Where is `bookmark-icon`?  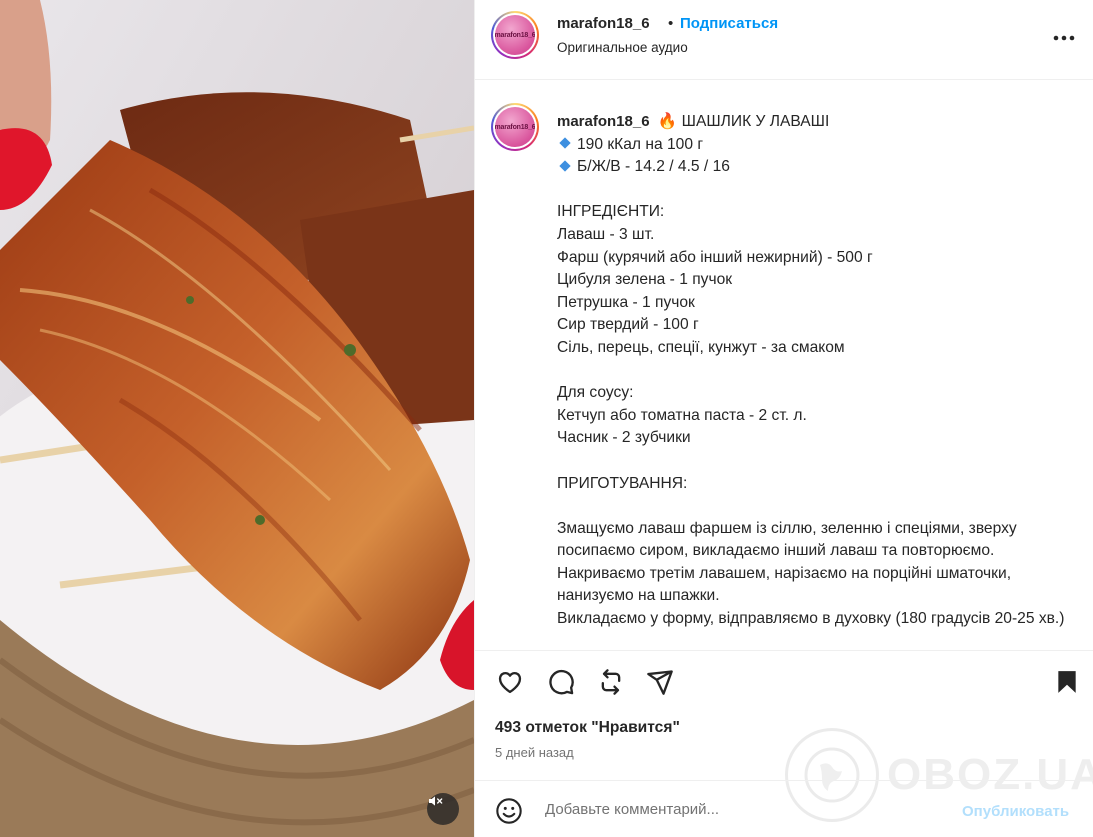
bookmark-icon is located at coordinates (1067, 682).